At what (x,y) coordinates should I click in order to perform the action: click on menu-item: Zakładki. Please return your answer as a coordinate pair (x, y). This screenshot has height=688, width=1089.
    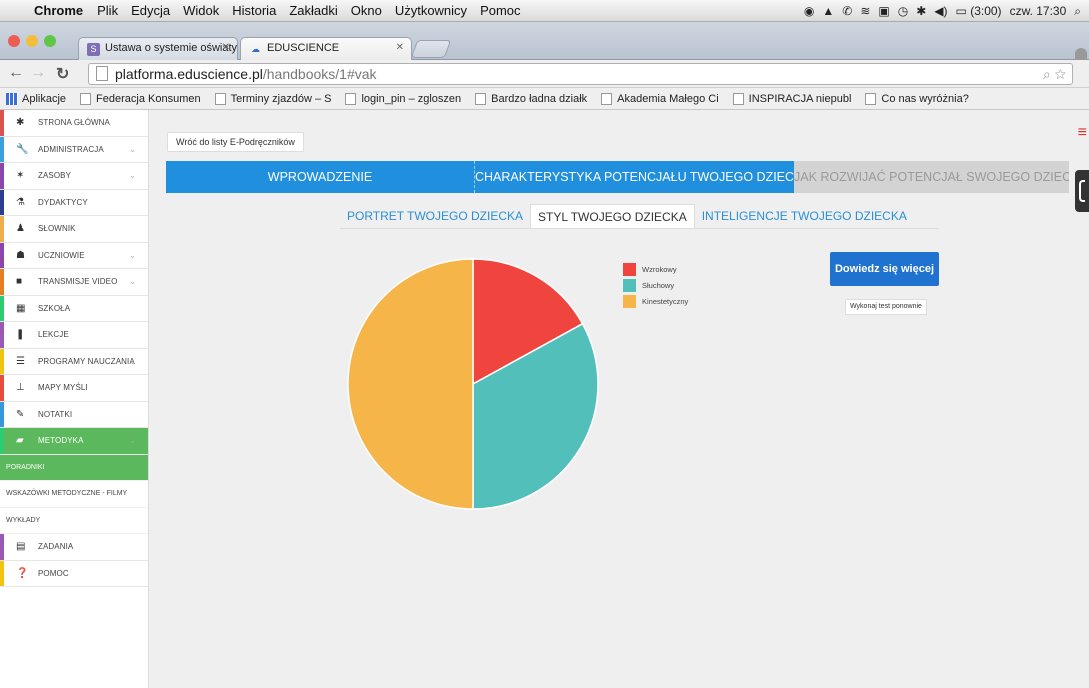
    Looking at the image, I should click on (313, 10).